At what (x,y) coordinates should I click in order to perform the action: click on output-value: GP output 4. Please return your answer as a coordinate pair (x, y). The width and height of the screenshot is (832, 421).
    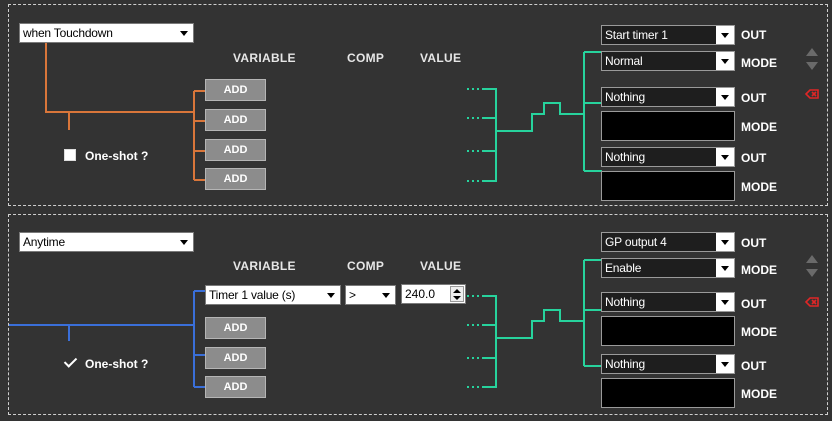
    Looking at the image, I should click on (636, 242).